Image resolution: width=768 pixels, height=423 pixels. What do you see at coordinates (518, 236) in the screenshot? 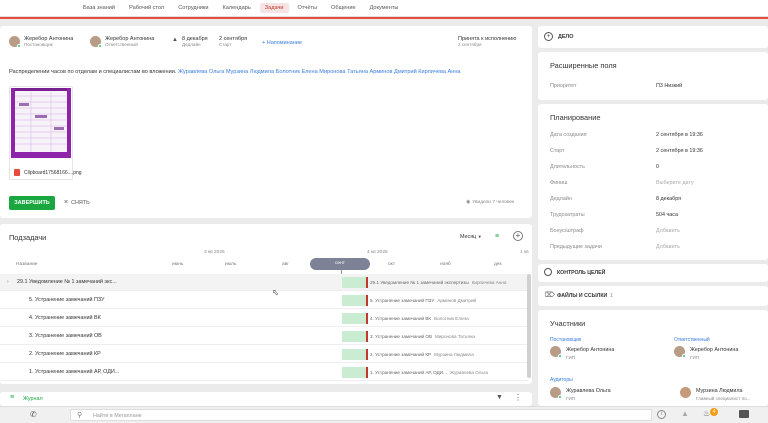
I see `add-subtask-icon: +` at bounding box center [518, 236].